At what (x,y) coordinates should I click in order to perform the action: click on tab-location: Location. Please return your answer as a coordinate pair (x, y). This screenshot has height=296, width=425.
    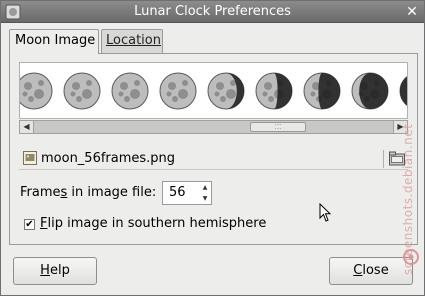
    Looking at the image, I should click on (132, 41).